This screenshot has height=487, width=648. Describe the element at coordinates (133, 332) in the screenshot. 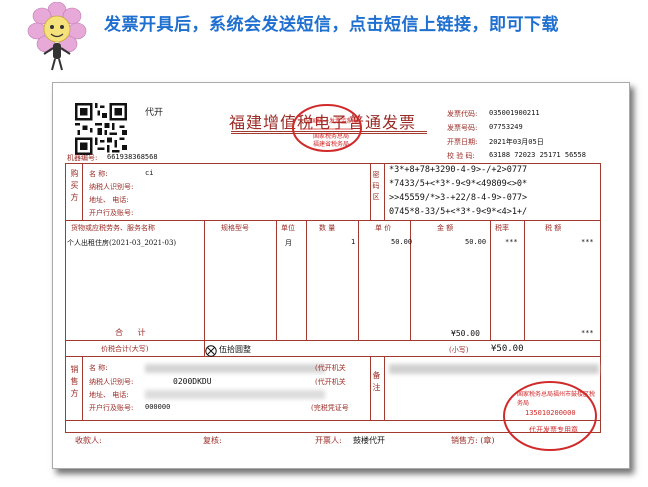

I see `total-label: 合 计` at that location.